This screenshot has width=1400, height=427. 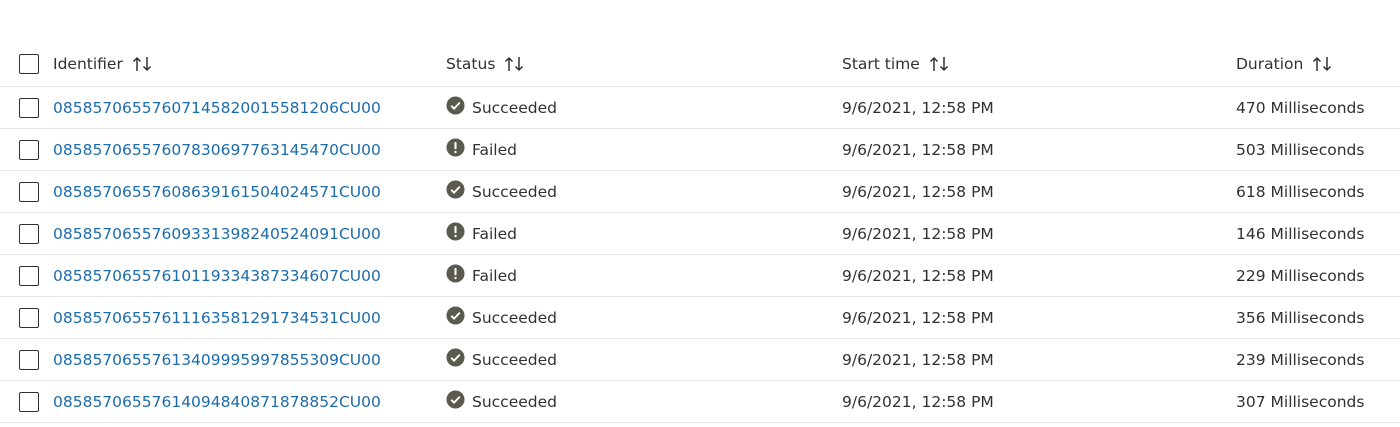 What do you see at coordinates (471, 64) in the screenshot?
I see `column-header-status-label: Status` at bounding box center [471, 64].